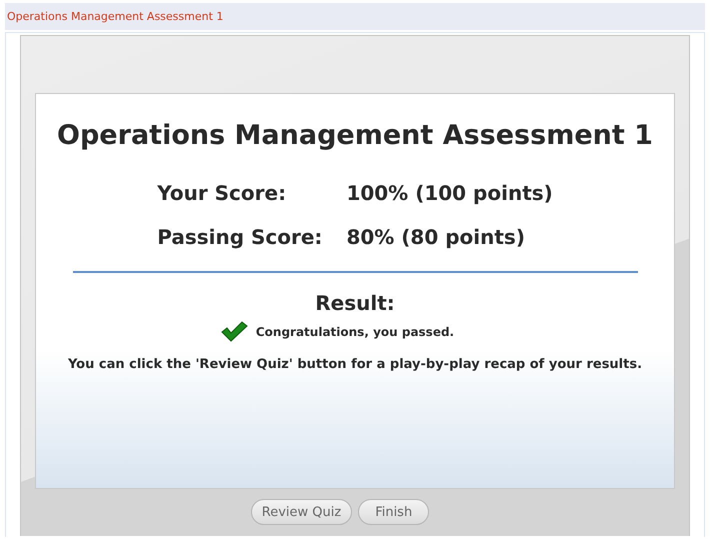 The width and height of the screenshot is (710, 539). I want to click on page-title: Operations Management Assessment 1, so click(115, 16).